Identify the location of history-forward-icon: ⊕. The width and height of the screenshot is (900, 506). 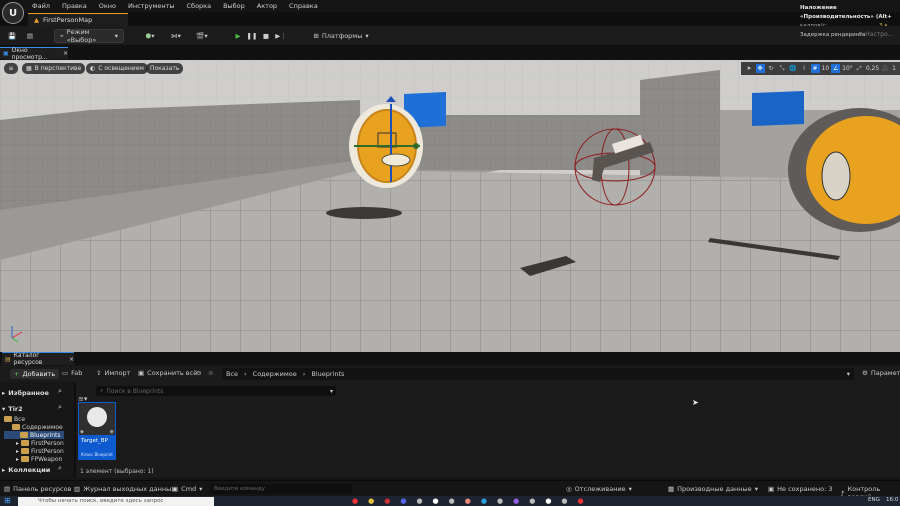
(210, 373).